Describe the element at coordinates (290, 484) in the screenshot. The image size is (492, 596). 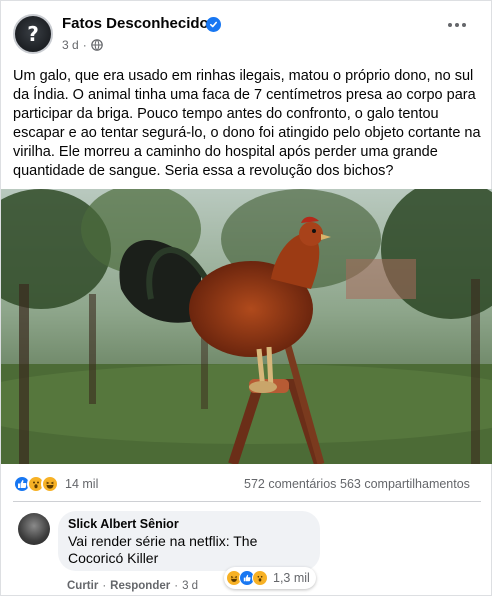
I see `comments-count-link: 572 comentários` at that location.